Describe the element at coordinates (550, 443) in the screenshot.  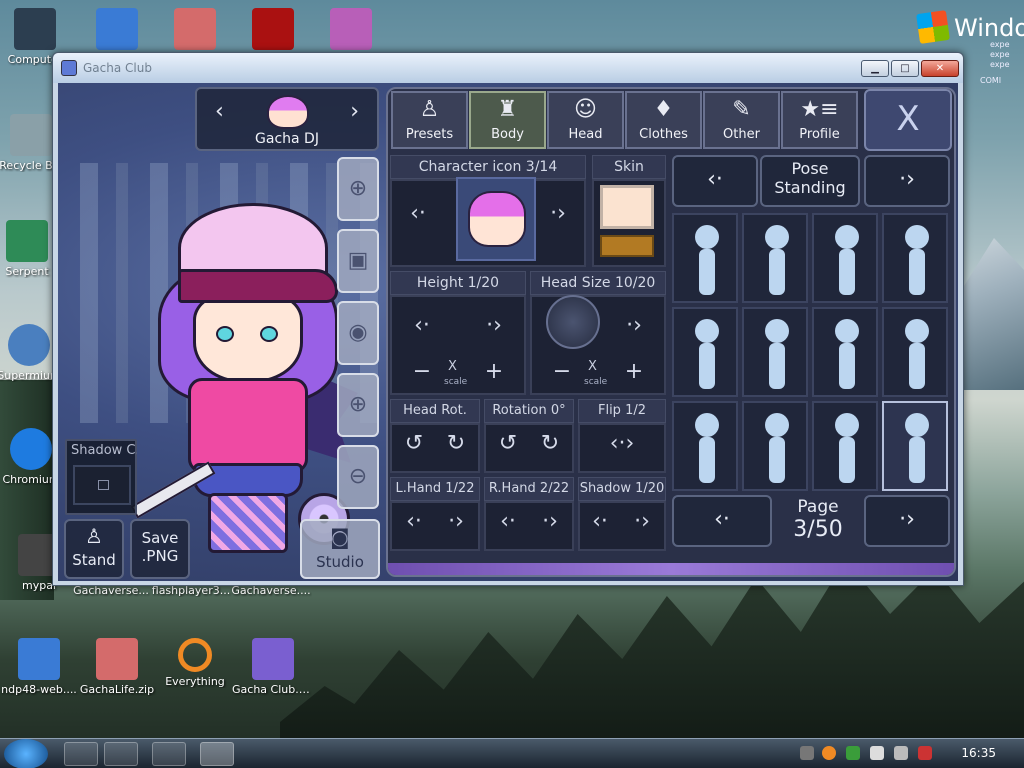
I see `rotate-right-button: ↻` at that location.